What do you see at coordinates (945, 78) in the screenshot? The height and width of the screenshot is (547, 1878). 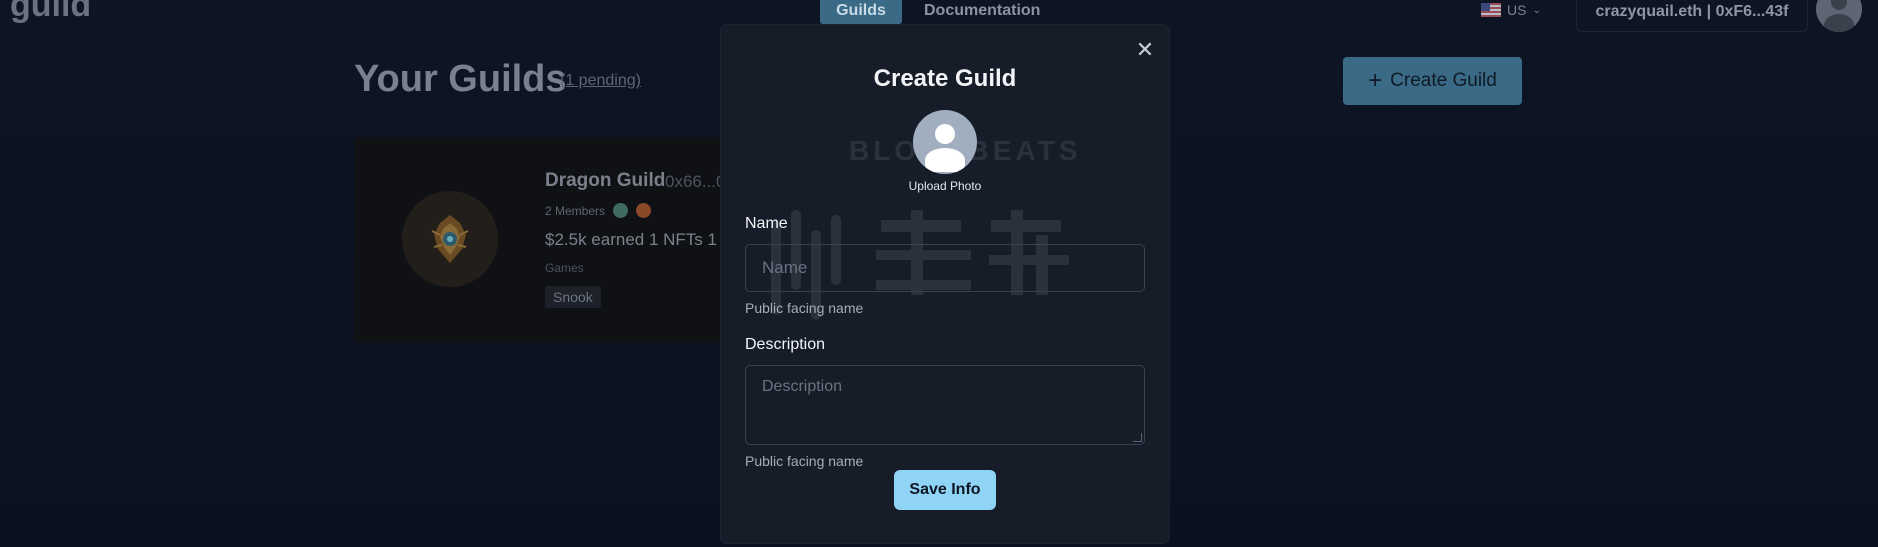 I see `modal-title: Create Guild` at bounding box center [945, 78].